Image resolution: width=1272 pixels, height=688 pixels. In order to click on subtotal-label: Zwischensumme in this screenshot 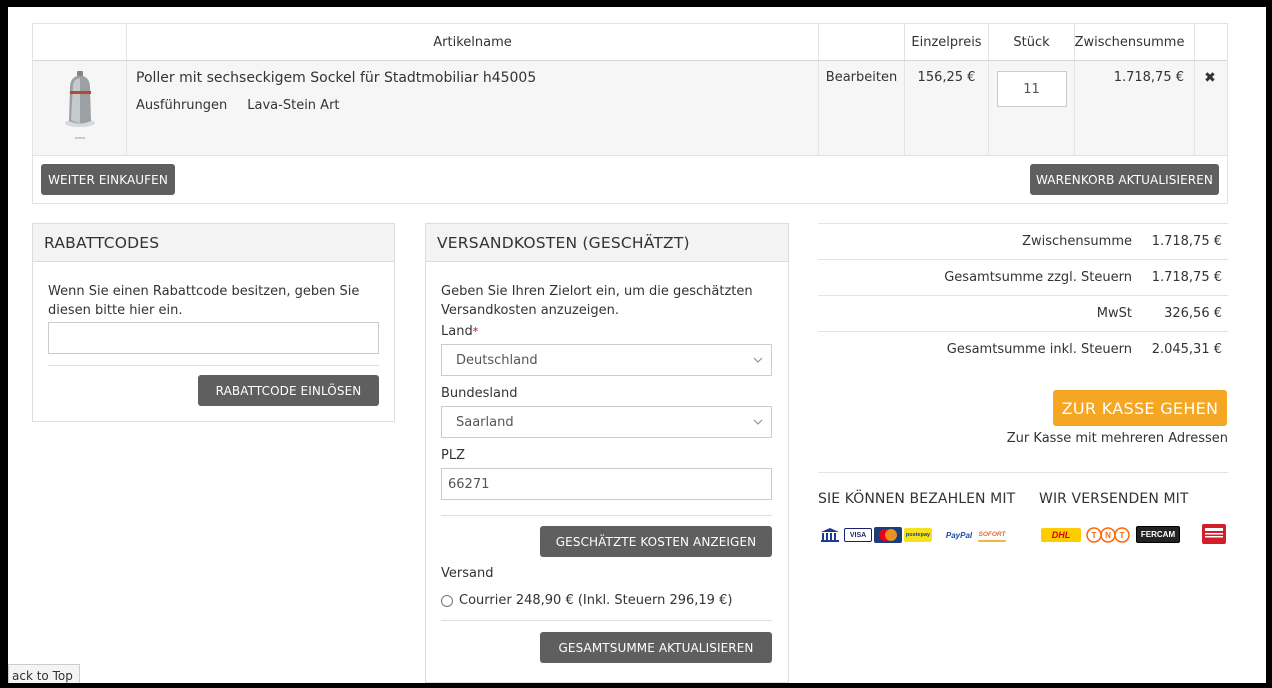, I will do `click(1077, 241)`.